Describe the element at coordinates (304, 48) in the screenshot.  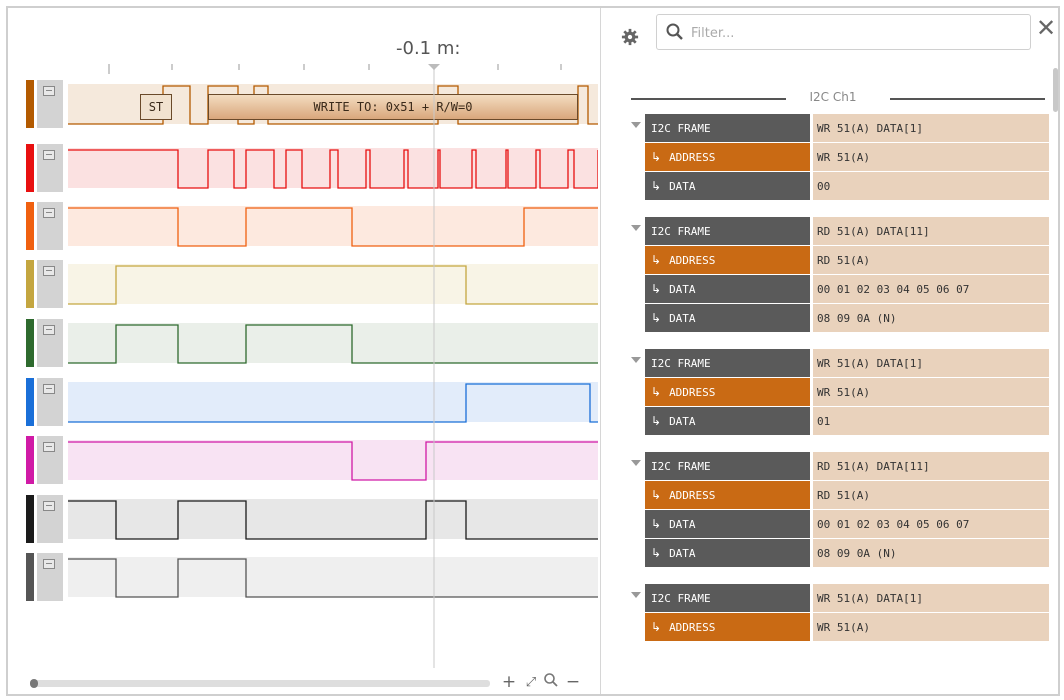
I see `time-ruler` at that location.